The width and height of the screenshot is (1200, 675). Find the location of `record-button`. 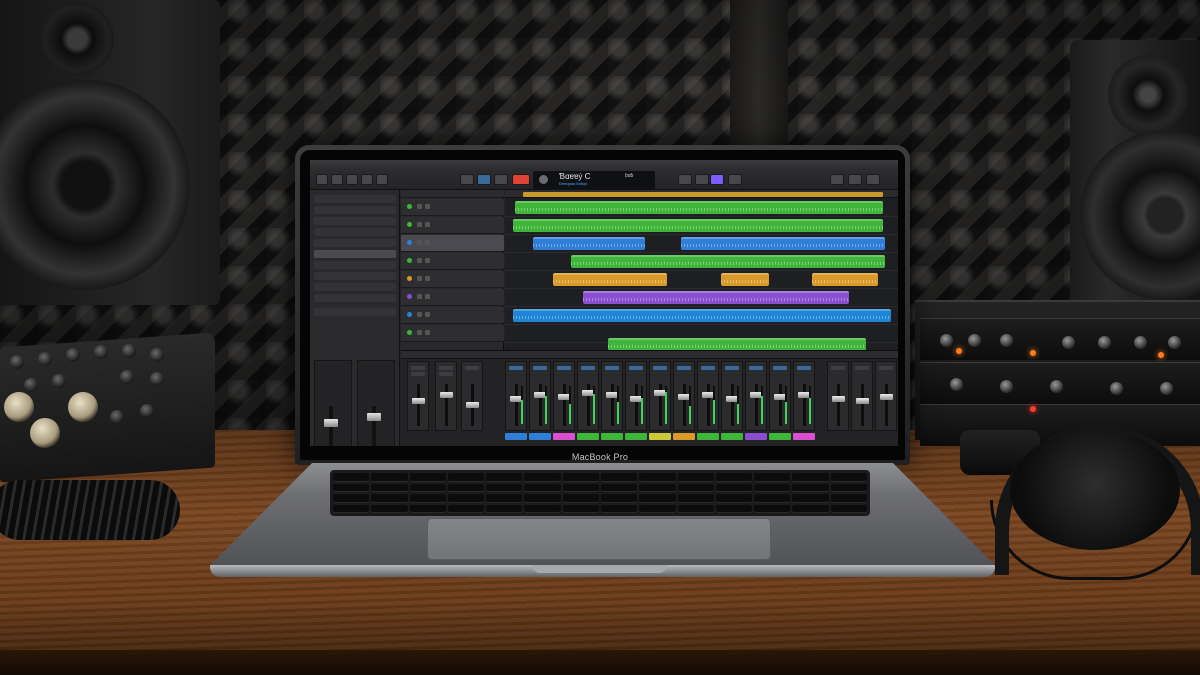

record-button is located at coordinates (521, 179).